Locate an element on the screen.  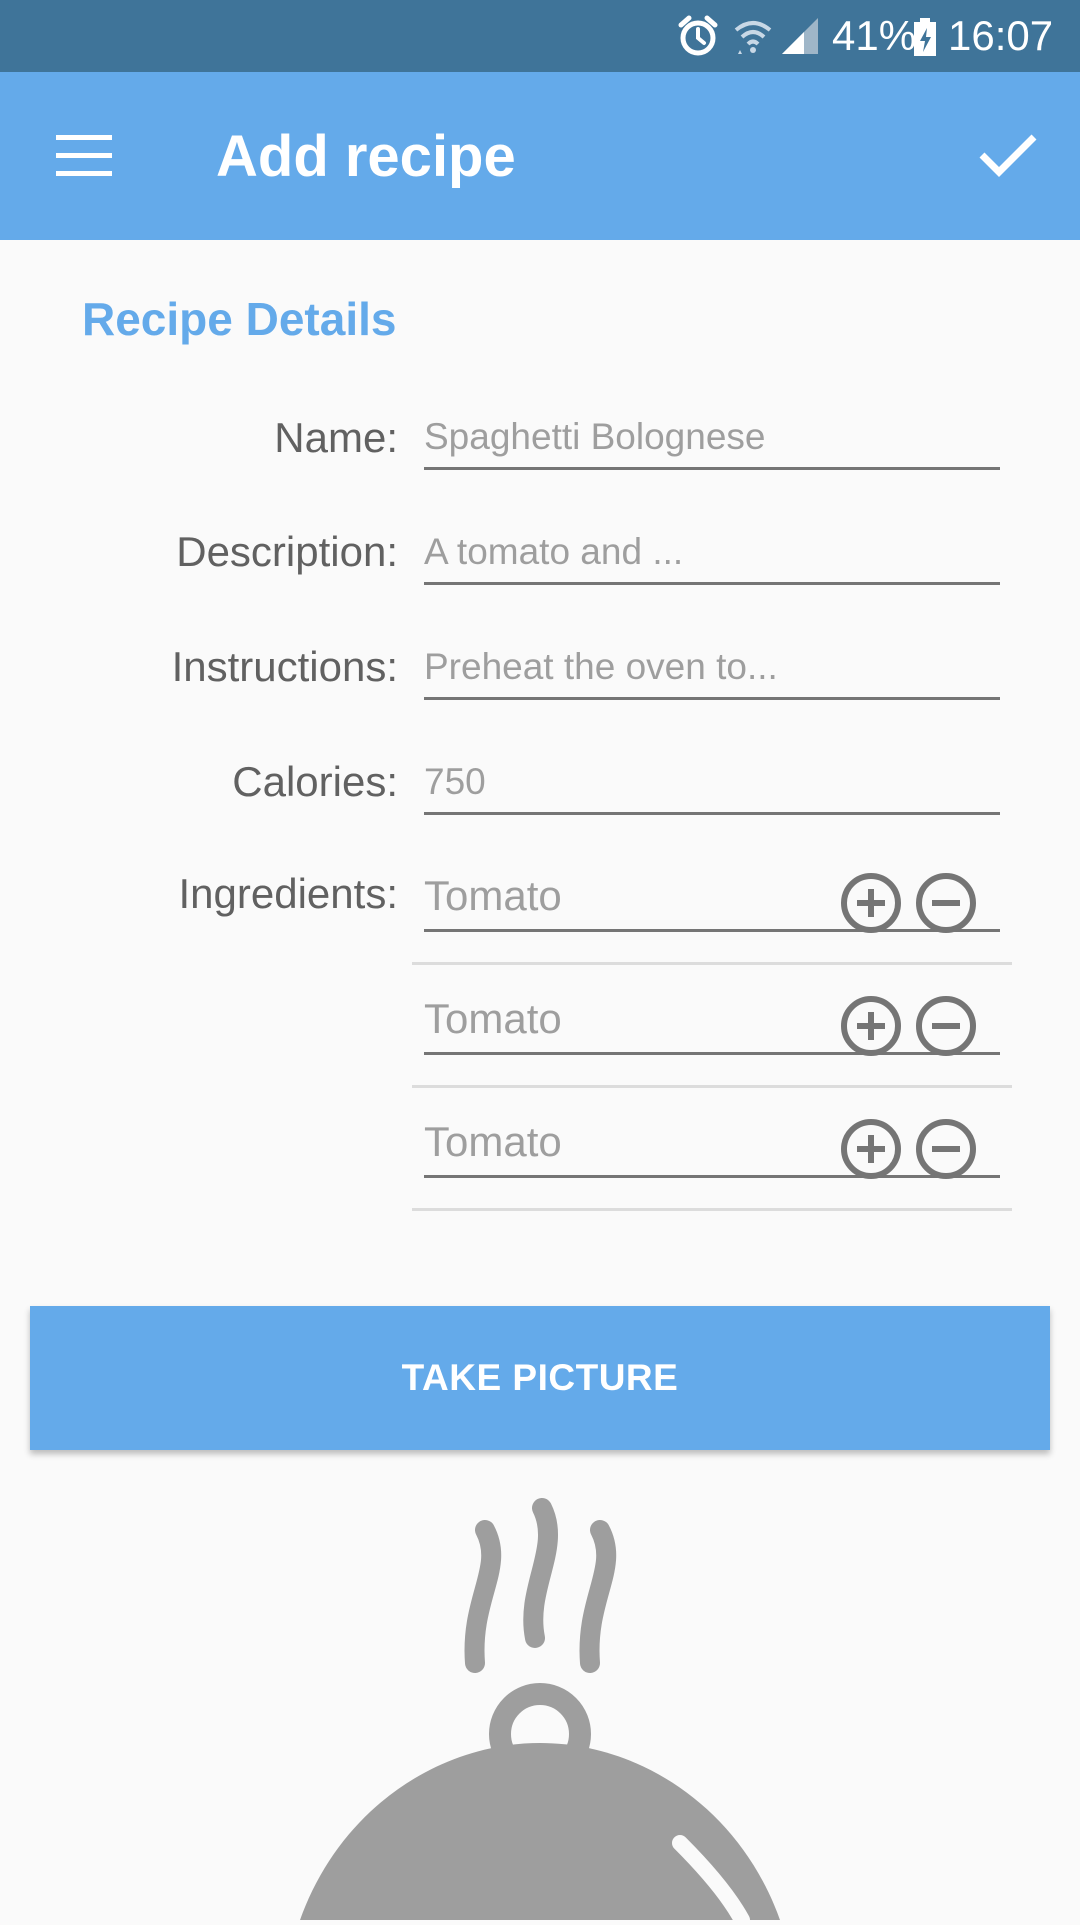
status-bar: 41% 16:07 is located at coordinates (540, 36).